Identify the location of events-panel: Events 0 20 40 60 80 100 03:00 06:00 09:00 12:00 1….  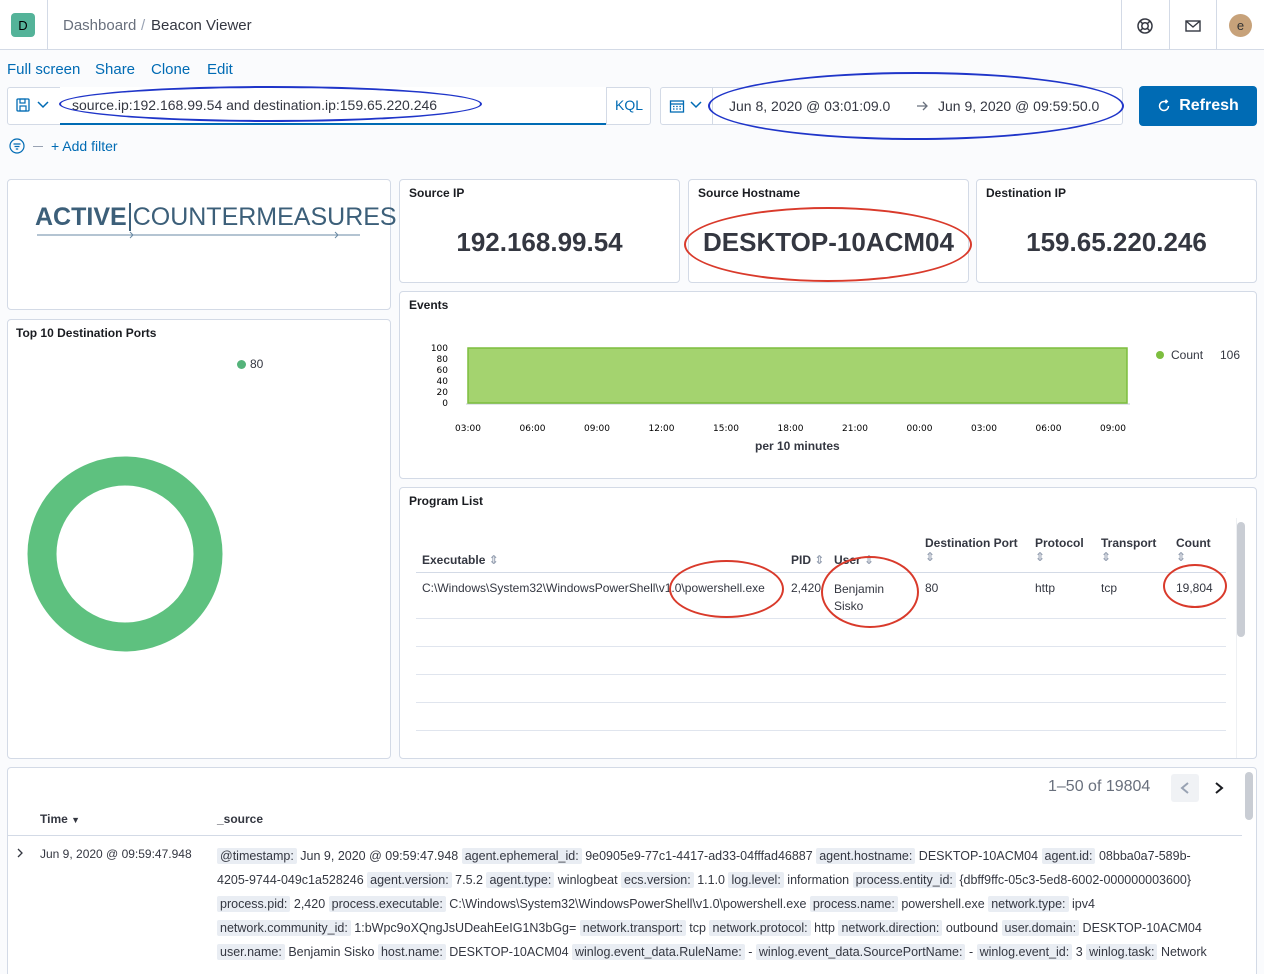
(828, 385).